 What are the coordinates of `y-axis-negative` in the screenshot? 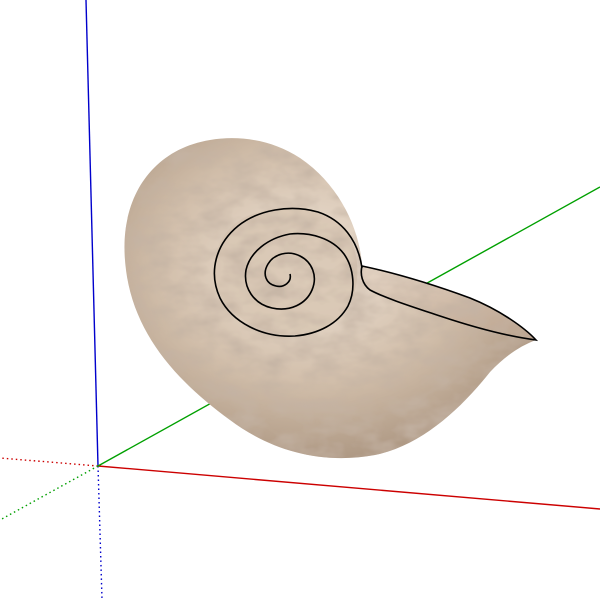 It's located at (49, 493).